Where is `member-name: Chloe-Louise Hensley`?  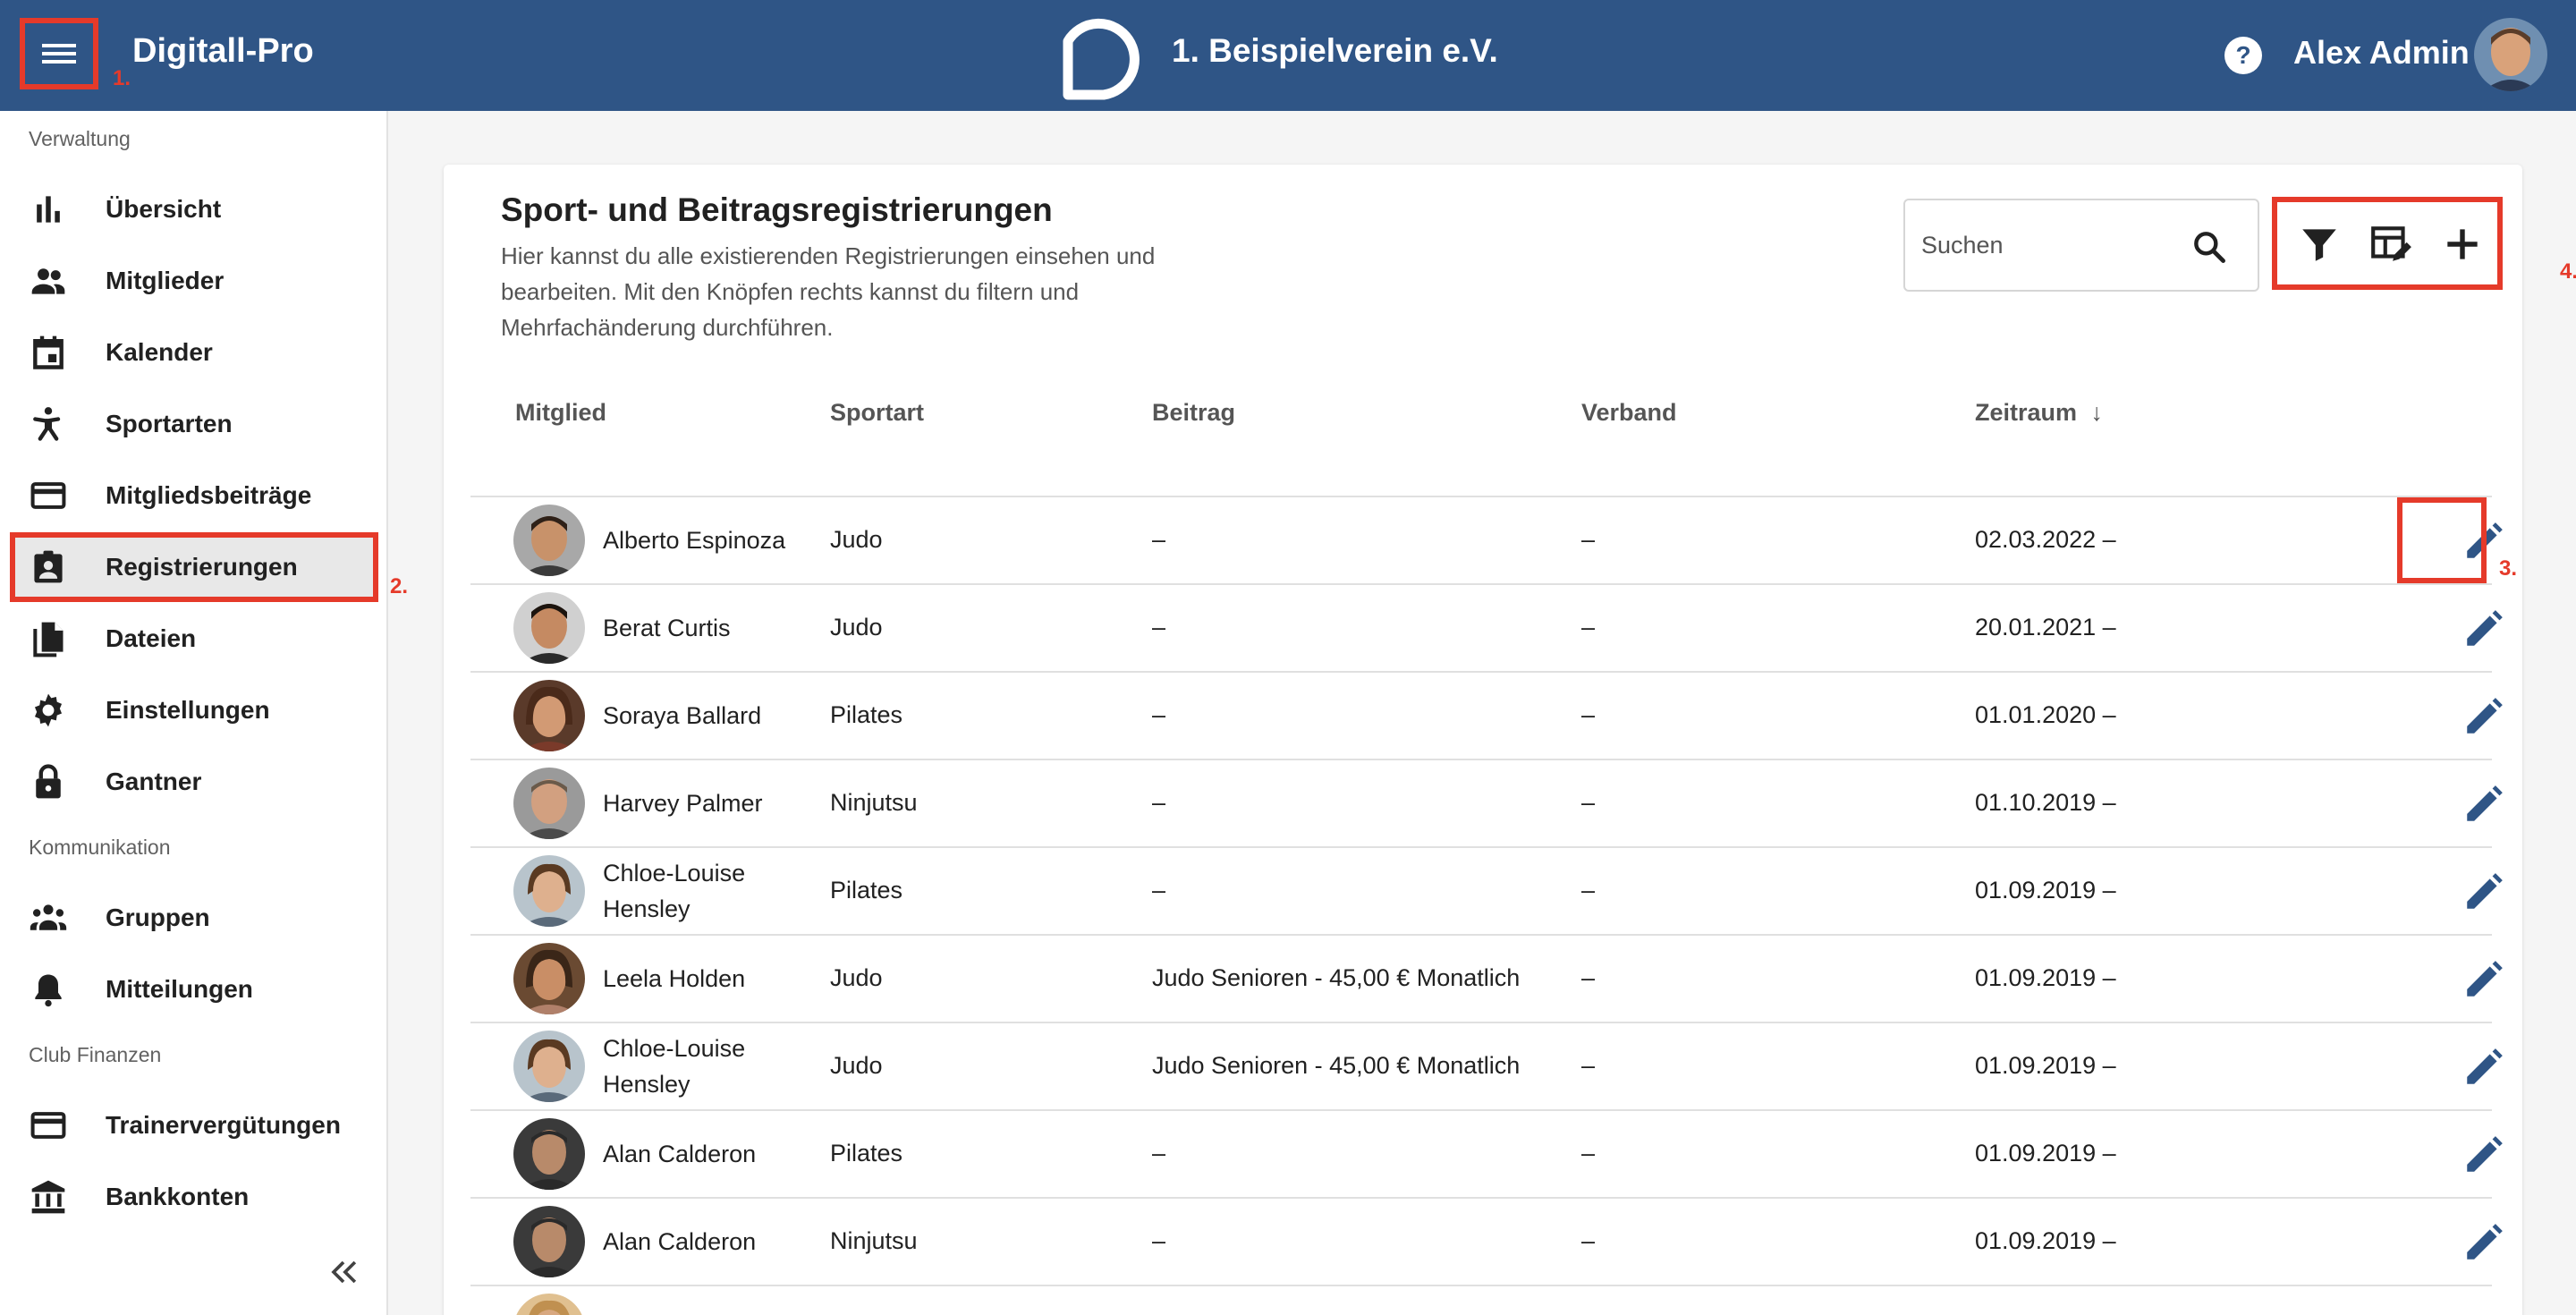 member-name: Chloe-Louise Hensley is located at coordinates (674, 891).